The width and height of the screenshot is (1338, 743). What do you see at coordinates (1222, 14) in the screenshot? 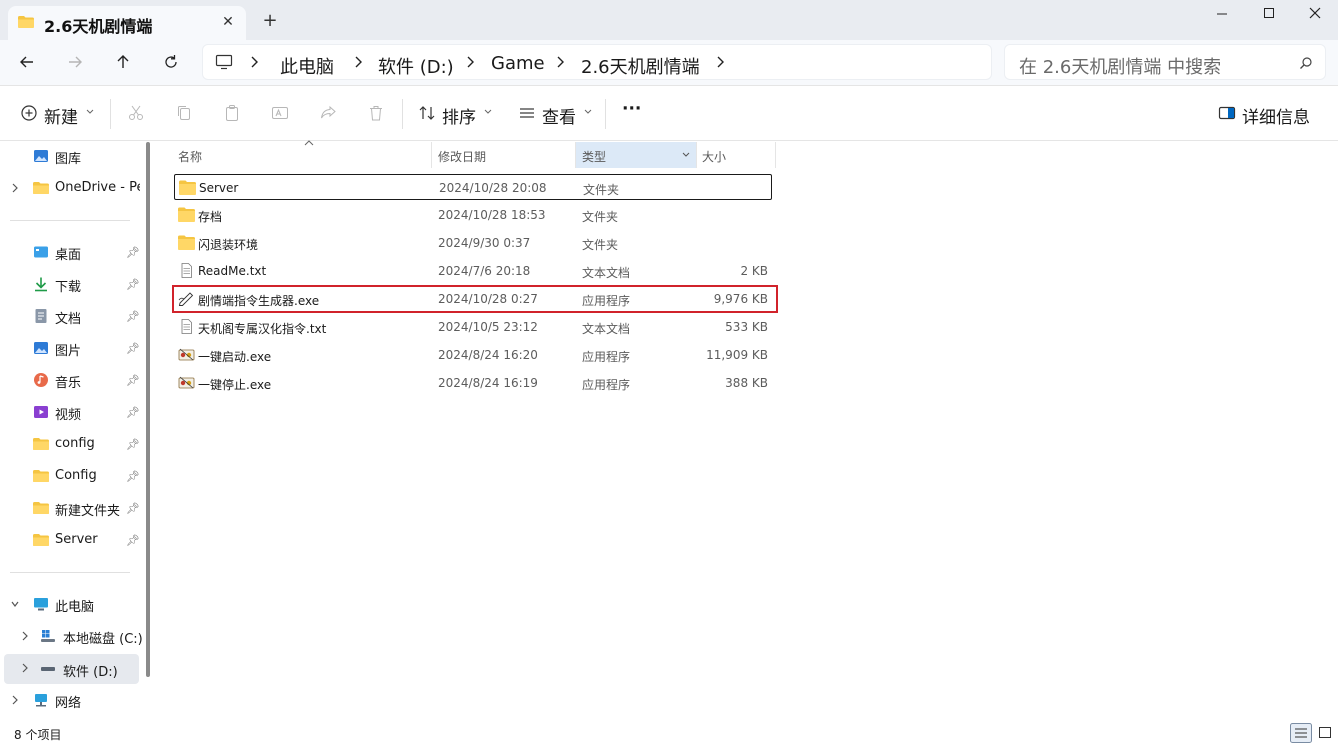
I see `minimize-icon` at bounding box center [1222, 14].